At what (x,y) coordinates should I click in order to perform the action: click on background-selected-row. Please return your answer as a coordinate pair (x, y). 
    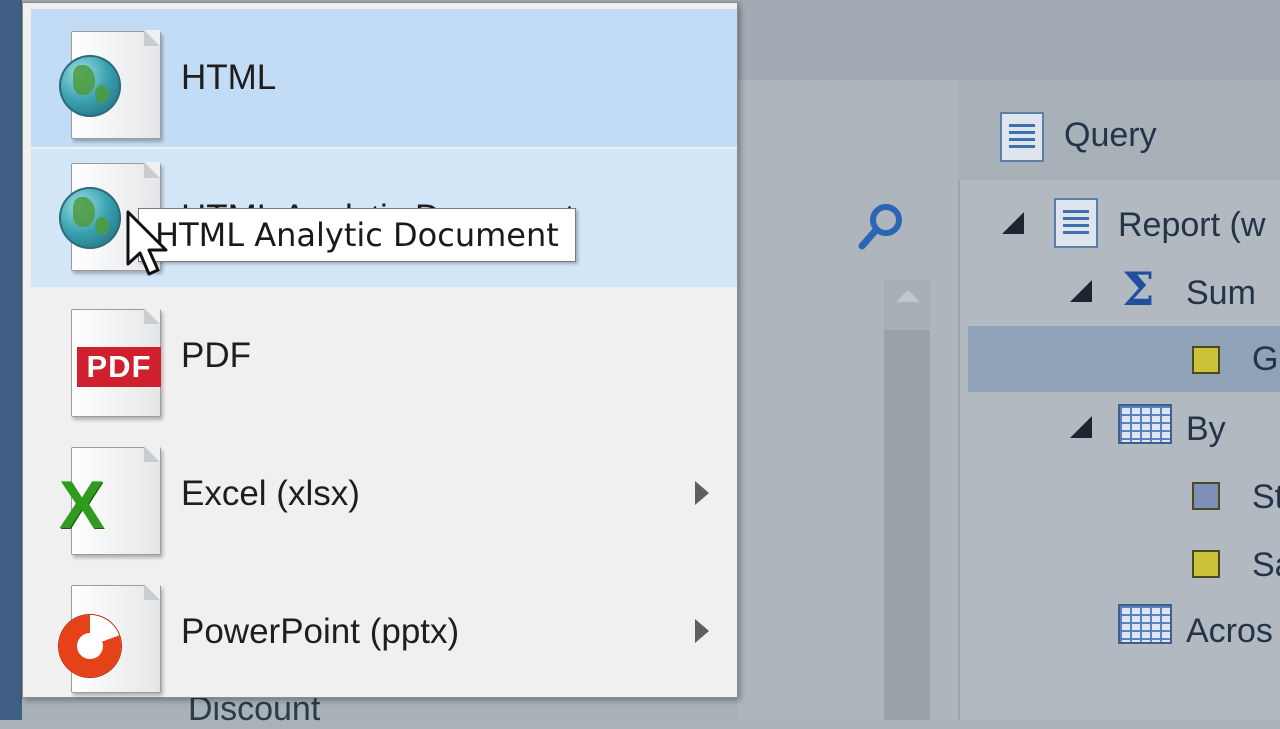
    Looking at the image, I should click on (1124, 359).